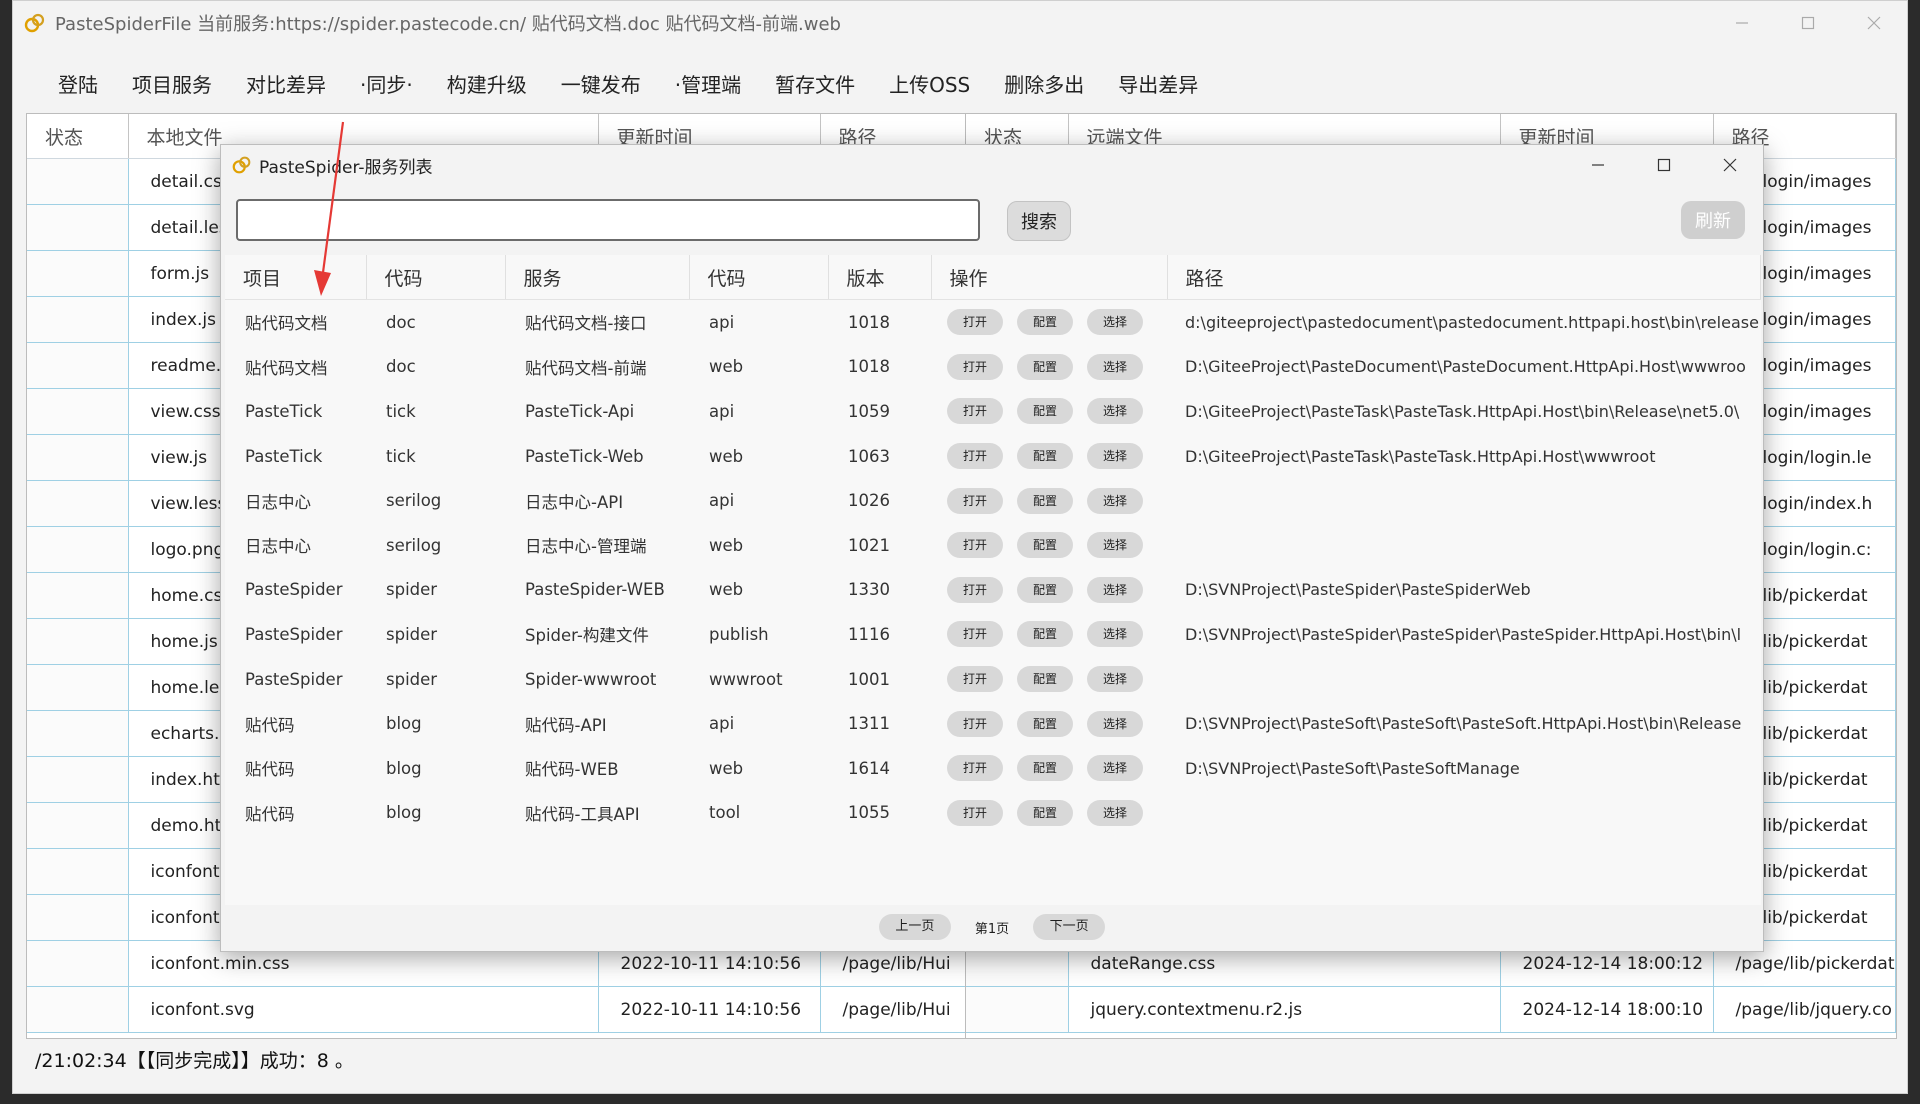  I want to click on minimize-button, so click(1742, 23).